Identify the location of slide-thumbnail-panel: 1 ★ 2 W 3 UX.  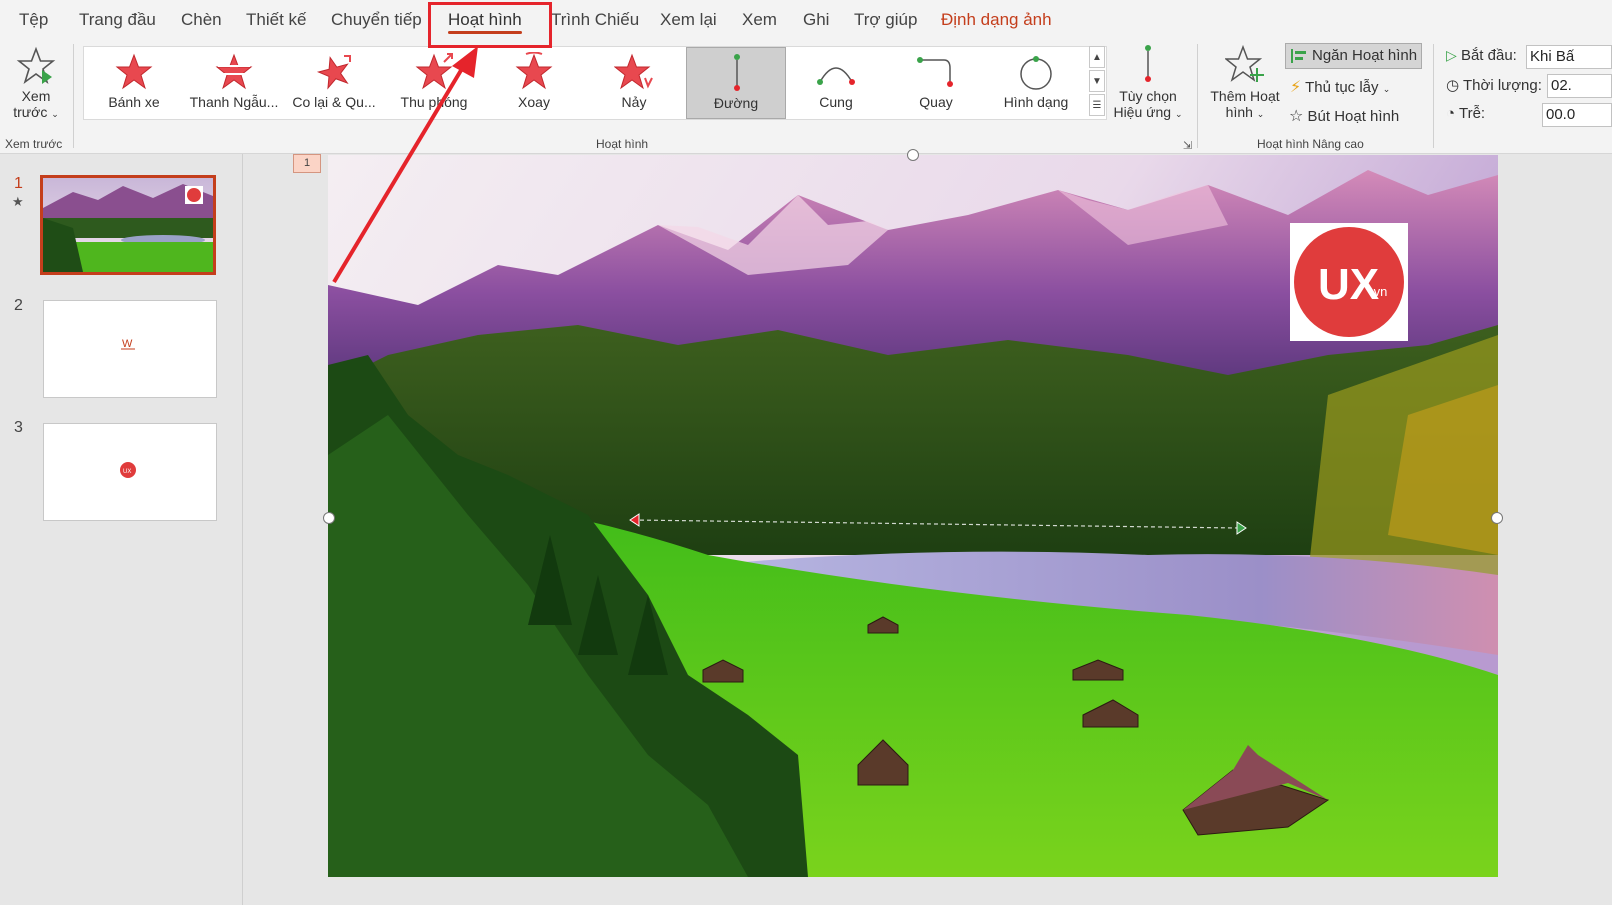
(121, 529).